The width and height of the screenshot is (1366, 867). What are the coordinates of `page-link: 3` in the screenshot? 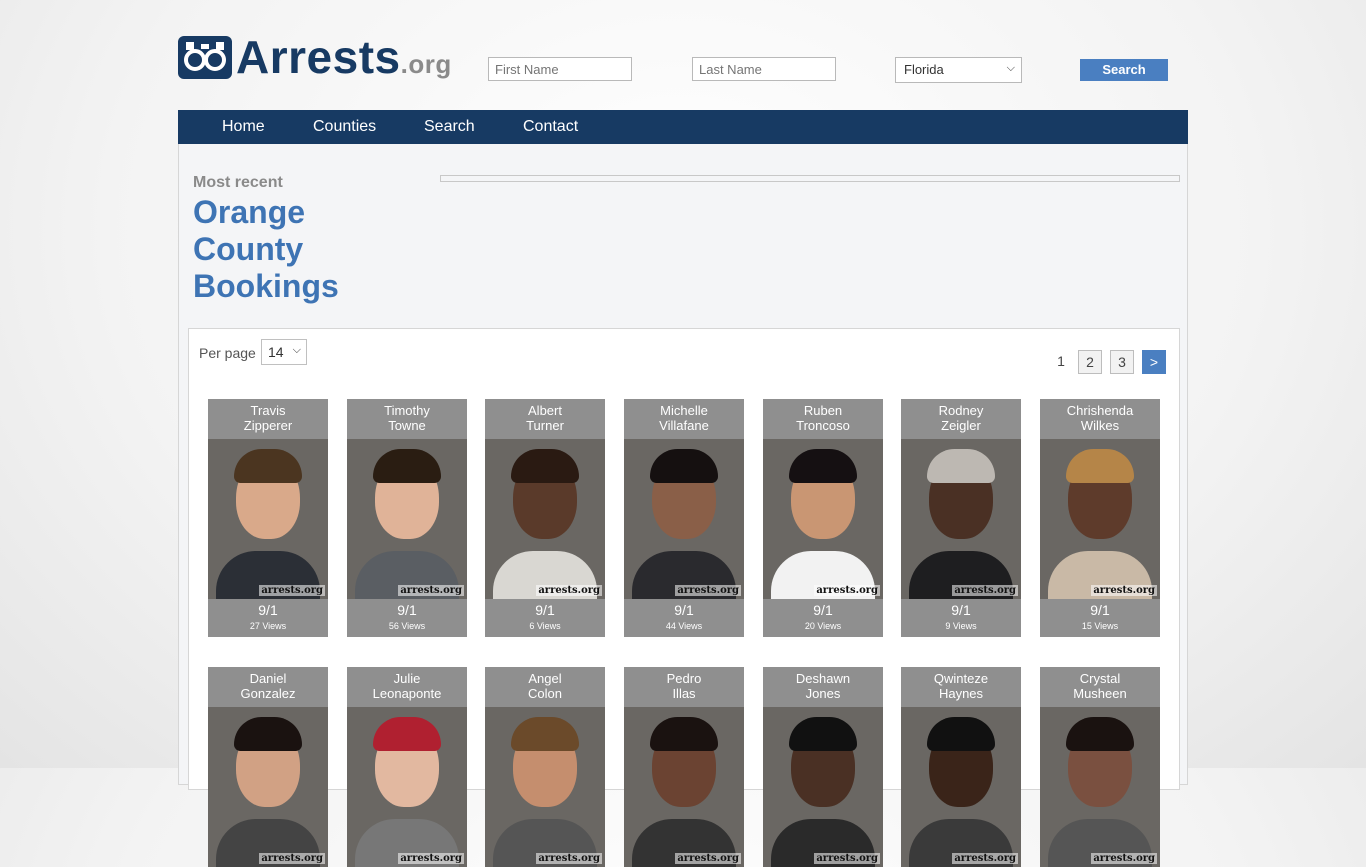 It's located at (1122, 362).